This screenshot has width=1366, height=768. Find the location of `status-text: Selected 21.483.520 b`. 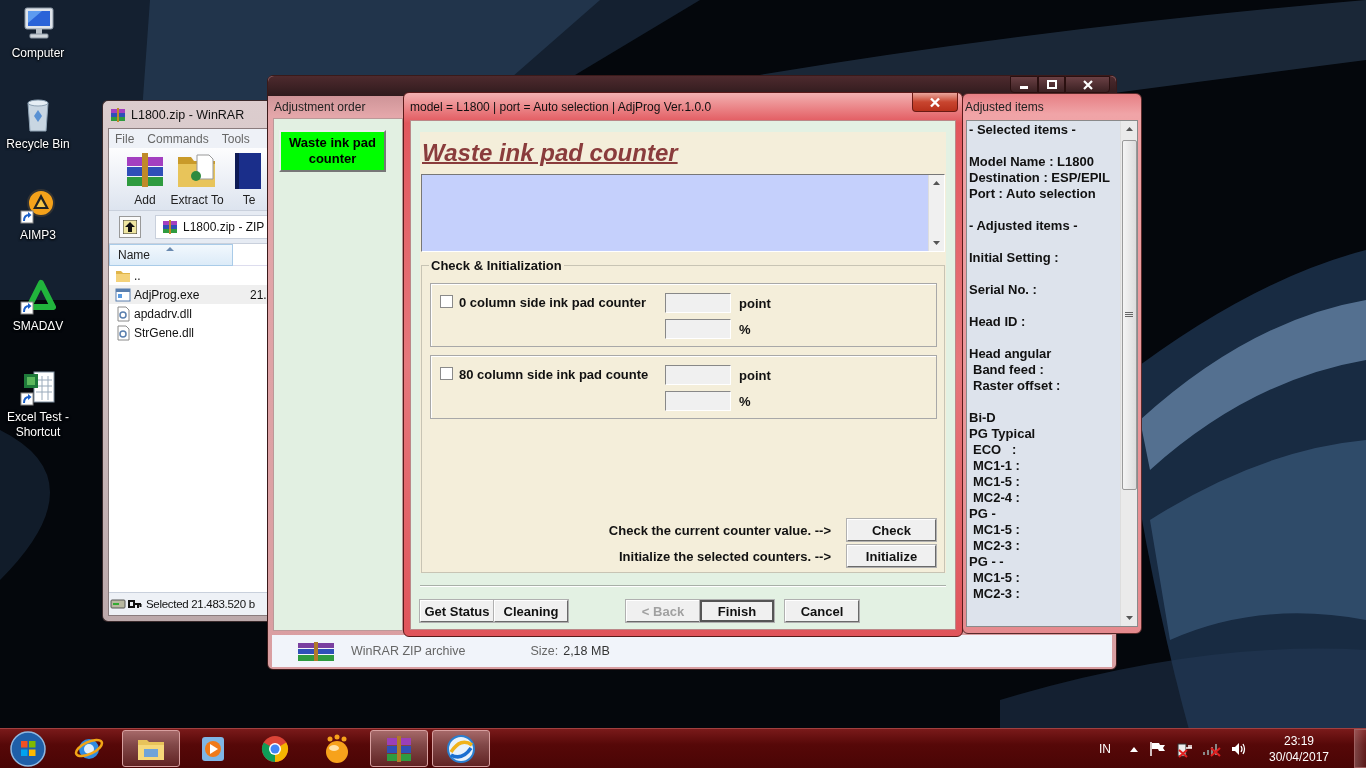

status-text: Selected 21.483.520 b is located at coordinates (200, 604).